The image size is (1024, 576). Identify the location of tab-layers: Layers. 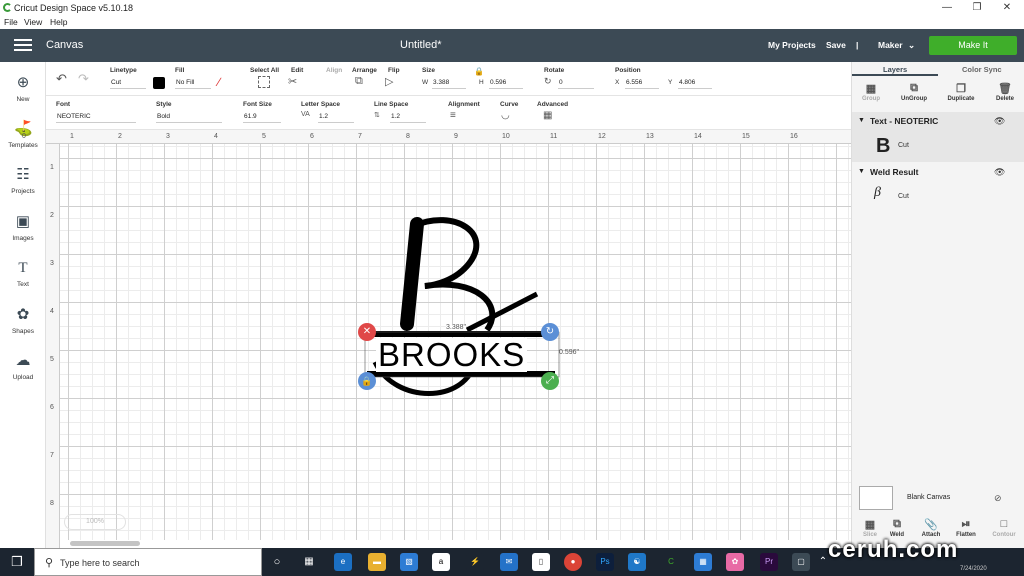
(895, 69).